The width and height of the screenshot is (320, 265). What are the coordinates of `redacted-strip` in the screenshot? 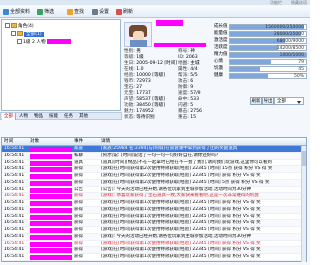 It's located at (180, 45).